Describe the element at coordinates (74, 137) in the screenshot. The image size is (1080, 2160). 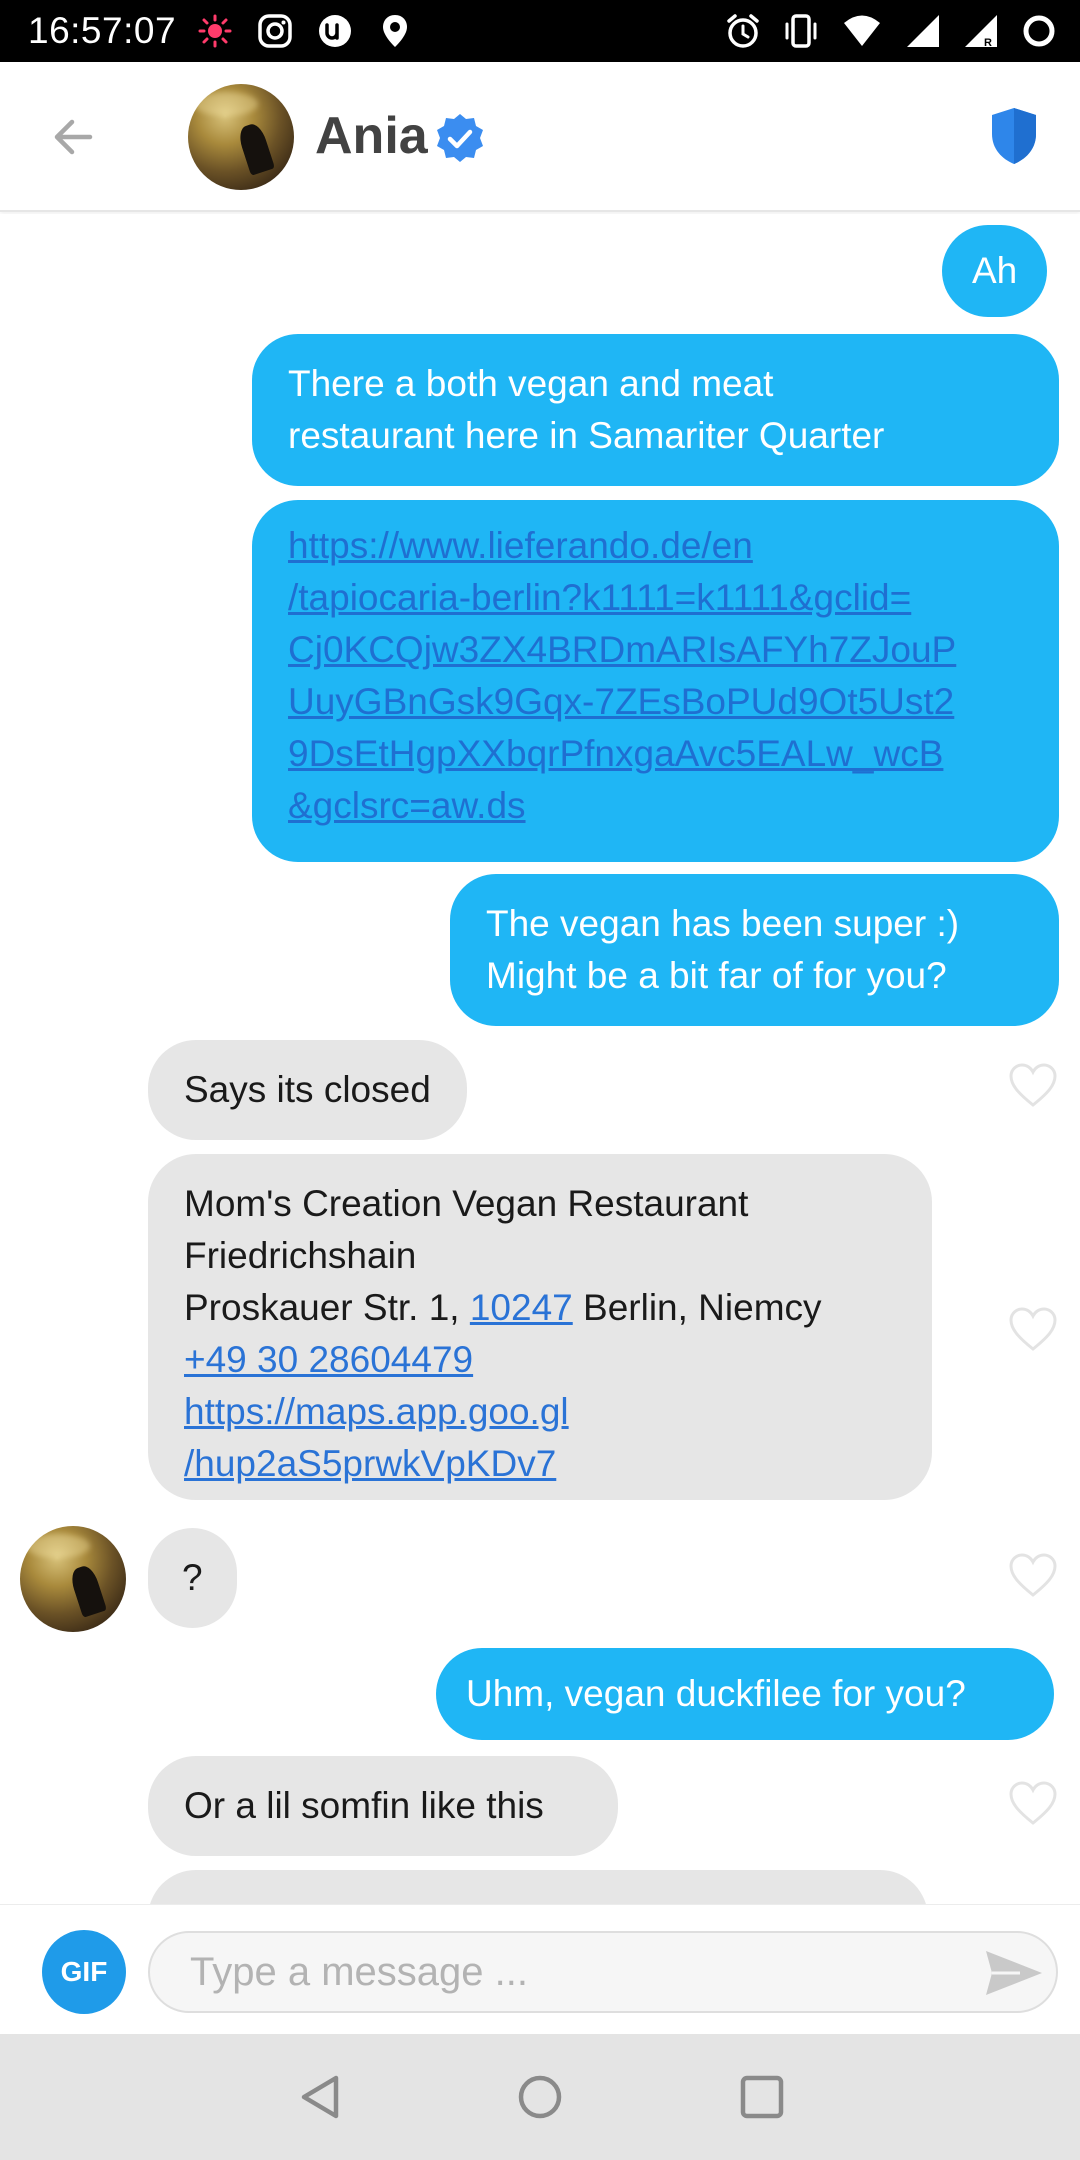
I see `arrow-left-icon` at that location.